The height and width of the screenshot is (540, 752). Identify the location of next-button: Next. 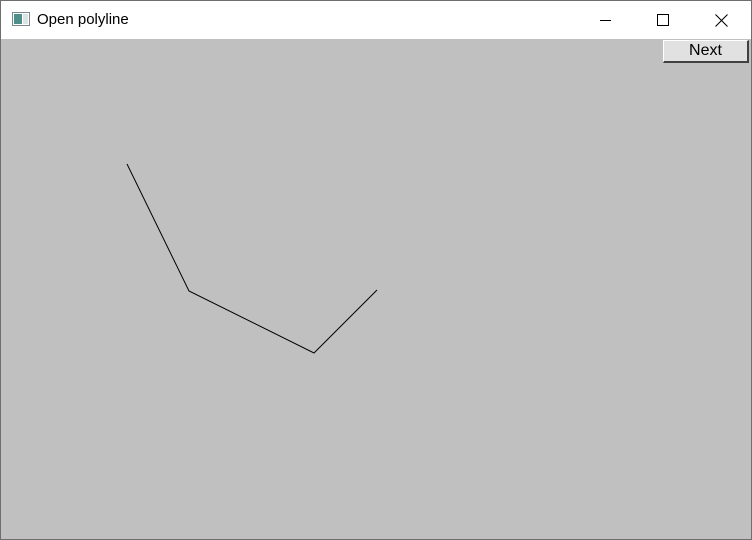
(706, 51).